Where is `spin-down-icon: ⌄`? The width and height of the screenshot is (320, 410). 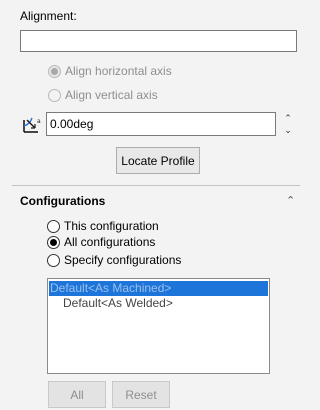
spin-down-icon: ⌄ is located at coordinates (288, 130).